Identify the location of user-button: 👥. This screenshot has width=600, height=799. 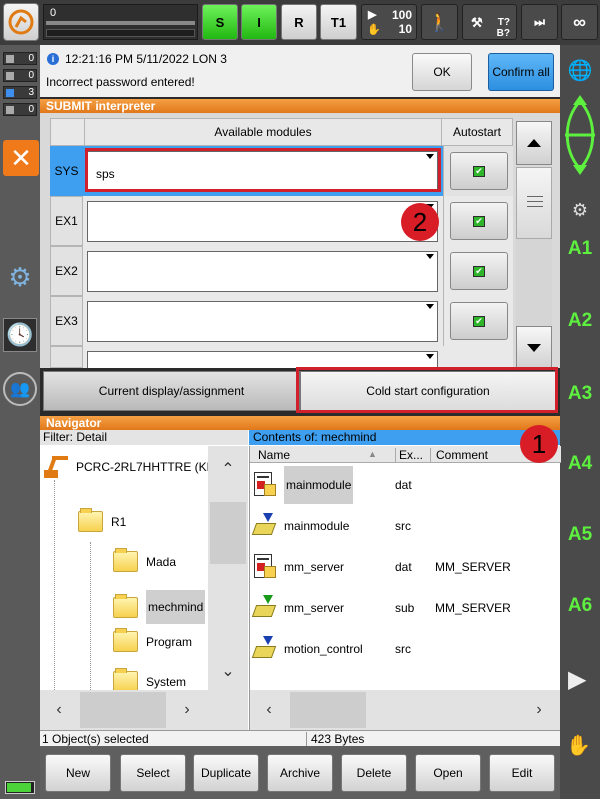
(20, 389).